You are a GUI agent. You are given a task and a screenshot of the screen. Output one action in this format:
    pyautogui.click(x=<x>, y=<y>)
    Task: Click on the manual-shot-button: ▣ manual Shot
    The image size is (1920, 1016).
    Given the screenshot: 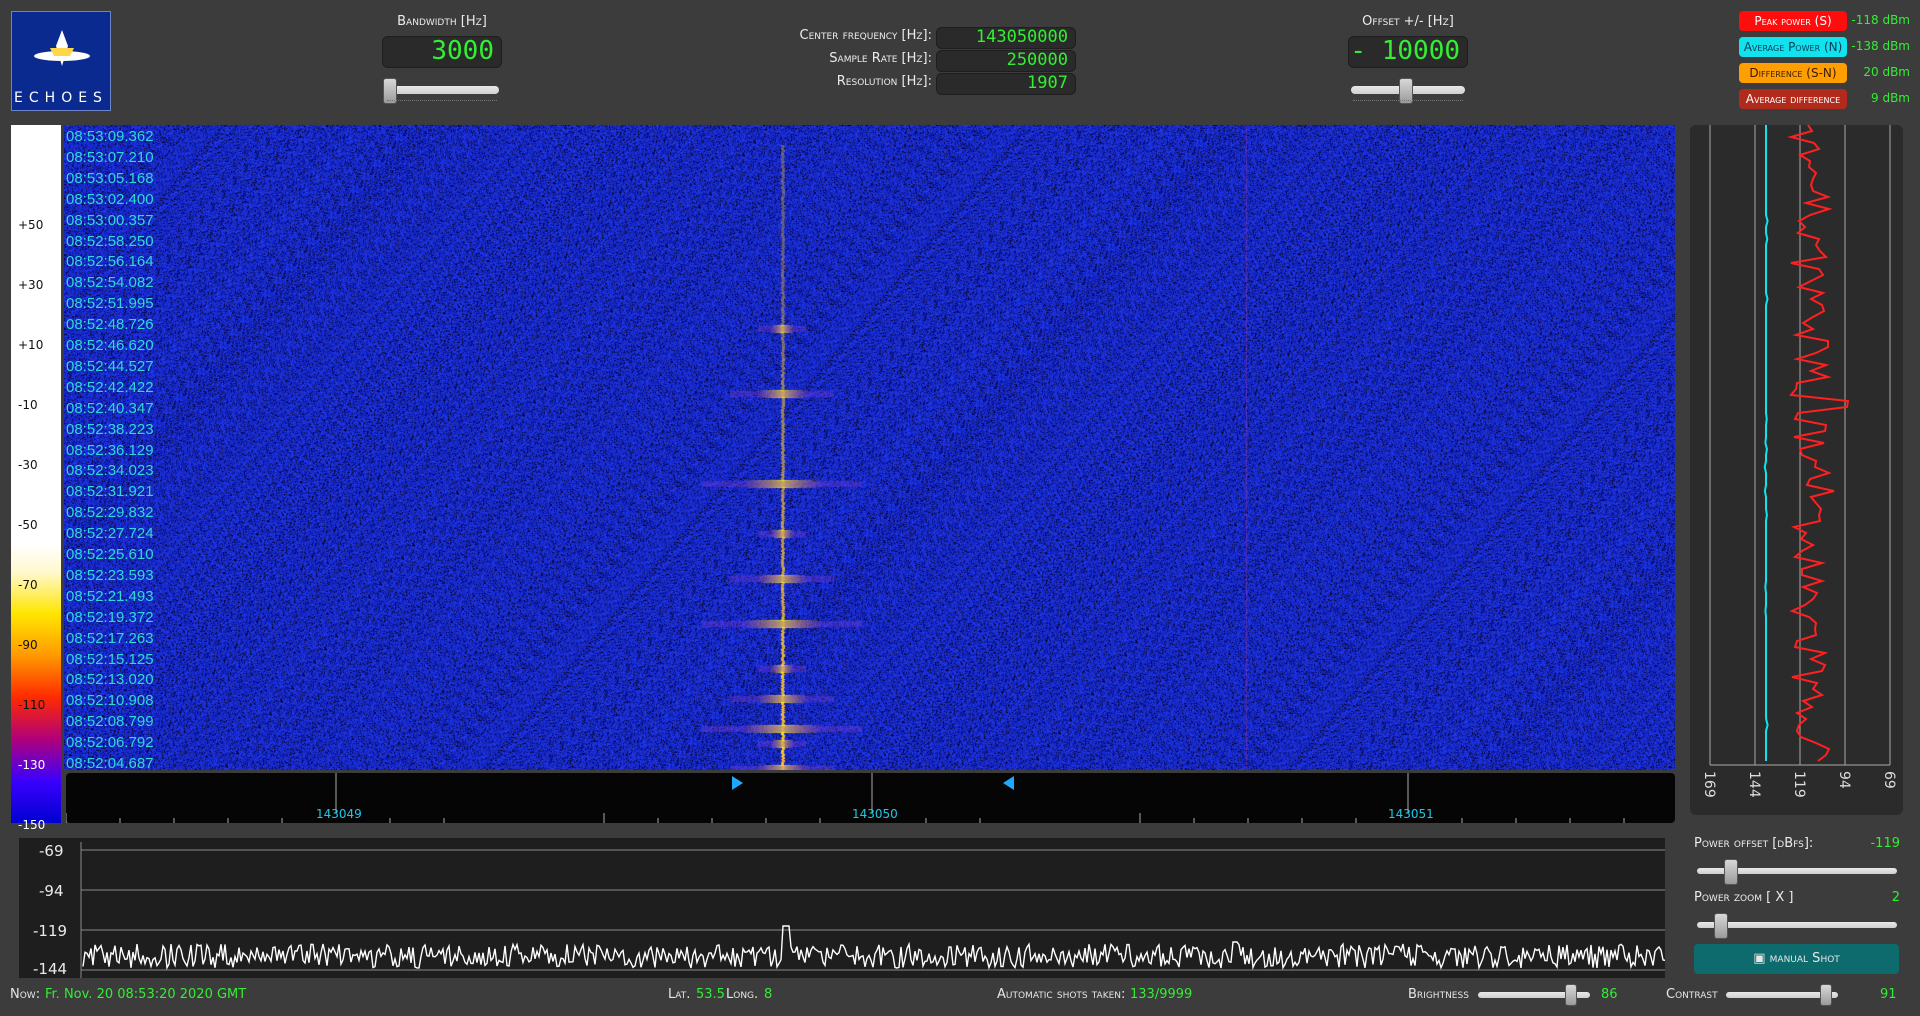 What is the action you would take?
    pyautogui.click(x=1796, y=959)
    